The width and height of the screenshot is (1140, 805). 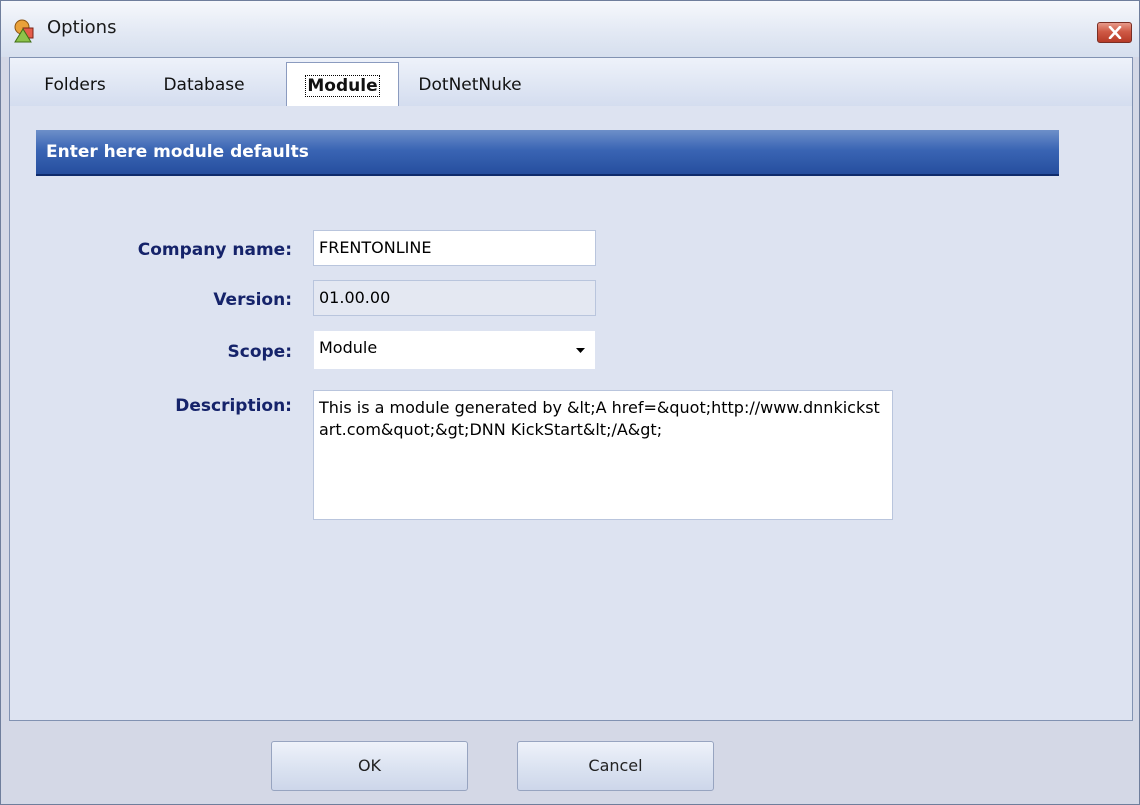 What do you see at coordinates (580, 351) in the screenshot?
I see `chevron-down-icon` at bounding box center [580, 351].